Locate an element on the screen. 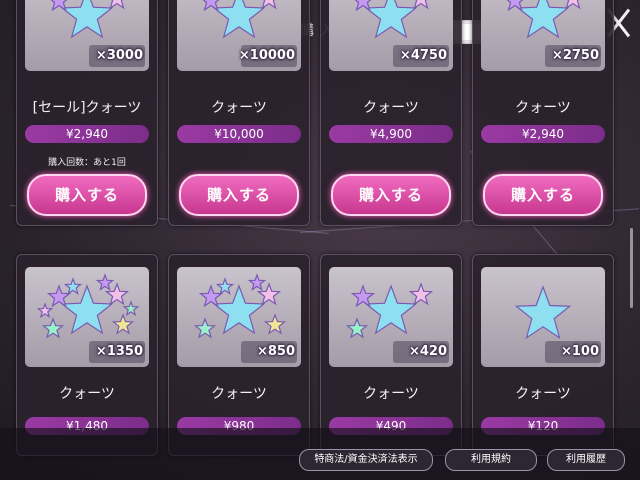 This screenshot has width=640, height=480. product-quantity: ×4750 is located at coordinates (423, 55).